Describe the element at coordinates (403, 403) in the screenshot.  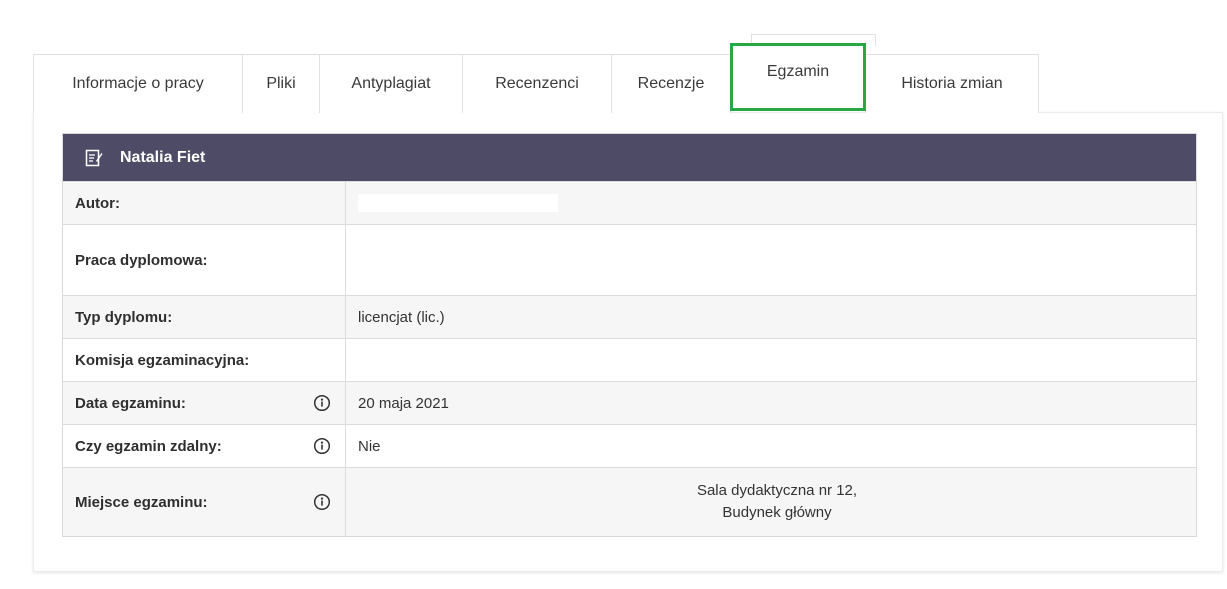
I see `exam-date: 20 maja 2021` at that location.